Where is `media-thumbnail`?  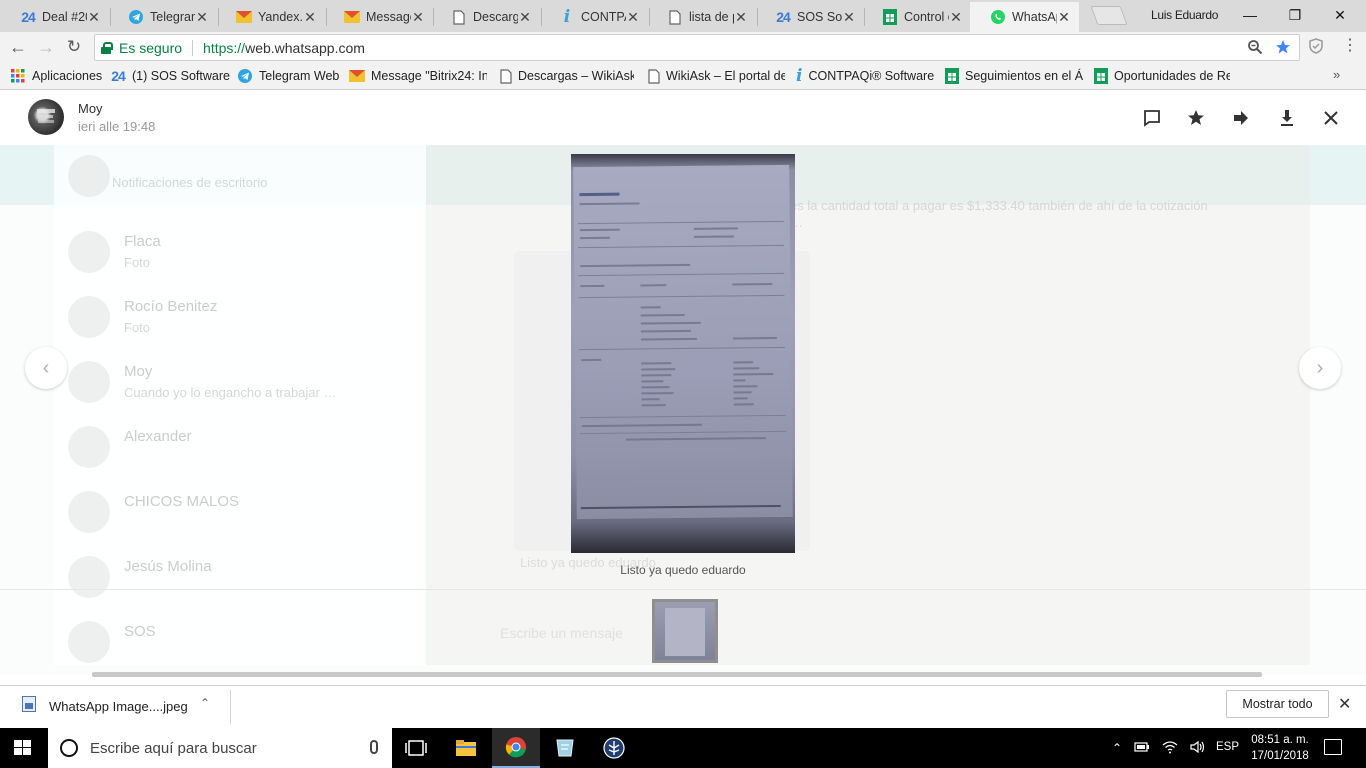
media-thumbnail is located at coordinates (685, 631).